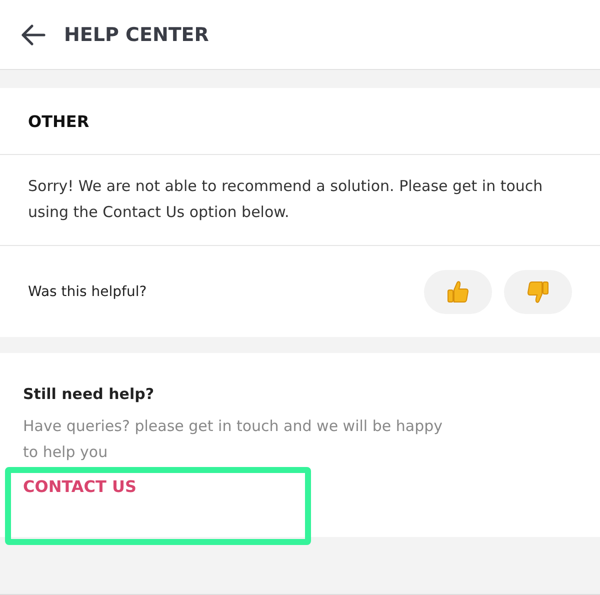 This screenshot has height=595, width=600. Describe the element at coordinates (136, 35) in the screenshot. I see `page-title: HELP CENTER` at that location.